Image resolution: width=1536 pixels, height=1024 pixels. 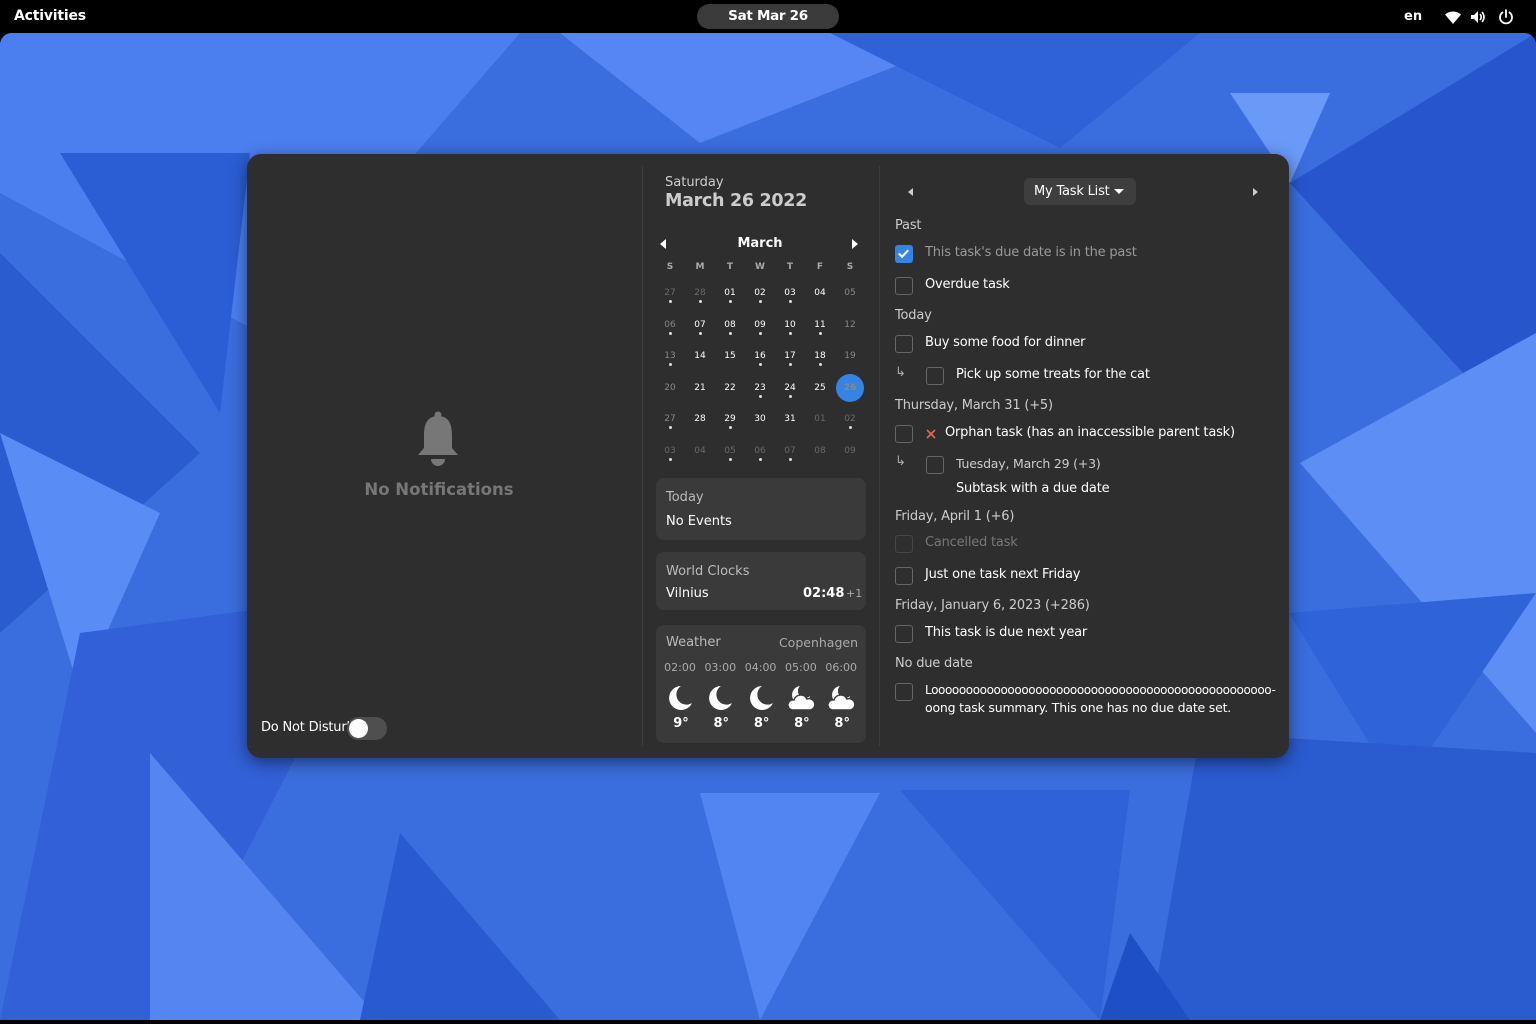 I want to click on calendar-day: 20, so click(x=670, y=388).